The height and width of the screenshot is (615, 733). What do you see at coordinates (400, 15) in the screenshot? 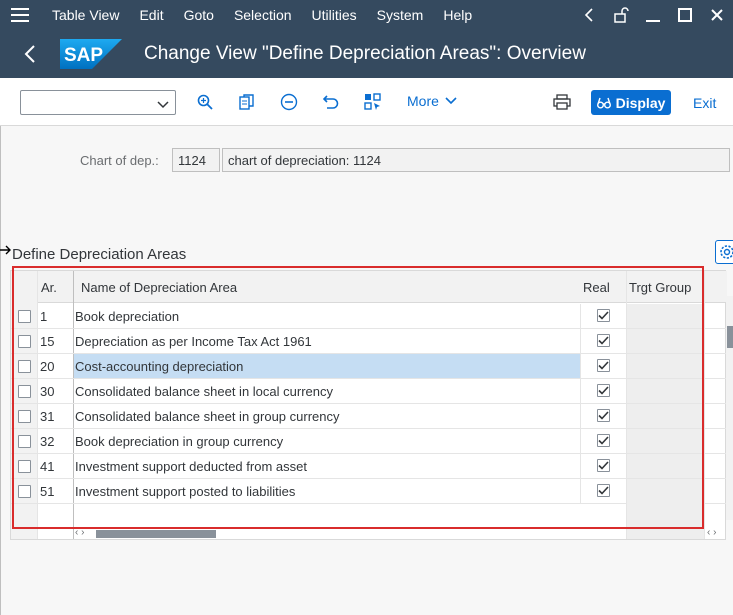
I see `menu-system: System` at bounding box center [400, 15].